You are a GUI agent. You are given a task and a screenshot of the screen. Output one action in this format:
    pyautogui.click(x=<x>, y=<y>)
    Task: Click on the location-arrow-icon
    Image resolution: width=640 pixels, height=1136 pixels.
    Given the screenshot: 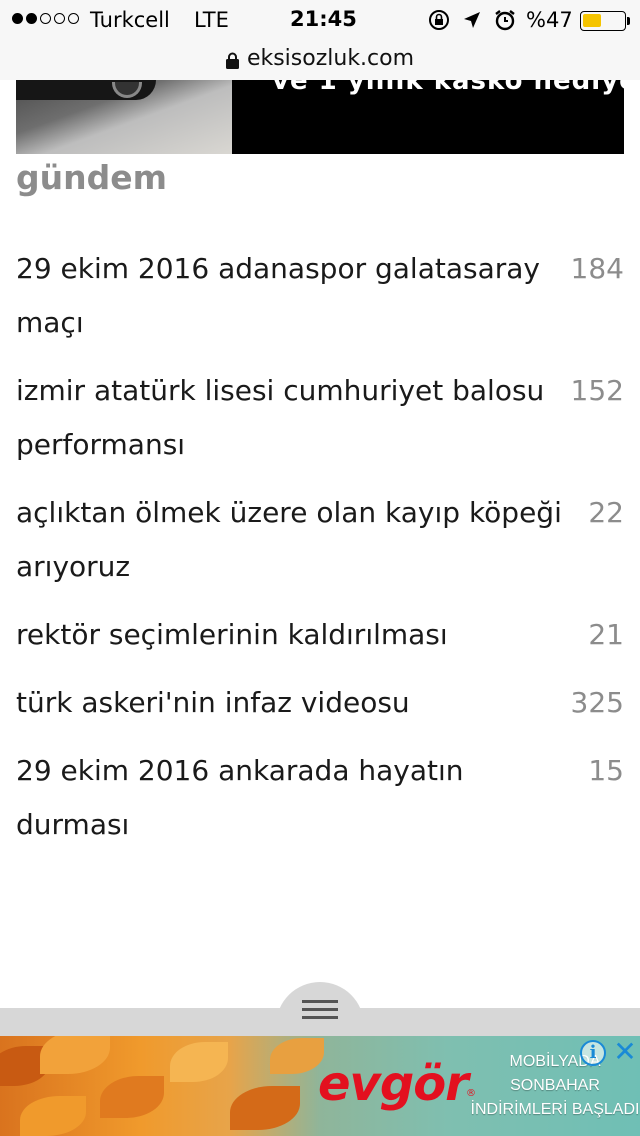 What is the action you would take?
    pyautogui.click(x=472, y=20)
    